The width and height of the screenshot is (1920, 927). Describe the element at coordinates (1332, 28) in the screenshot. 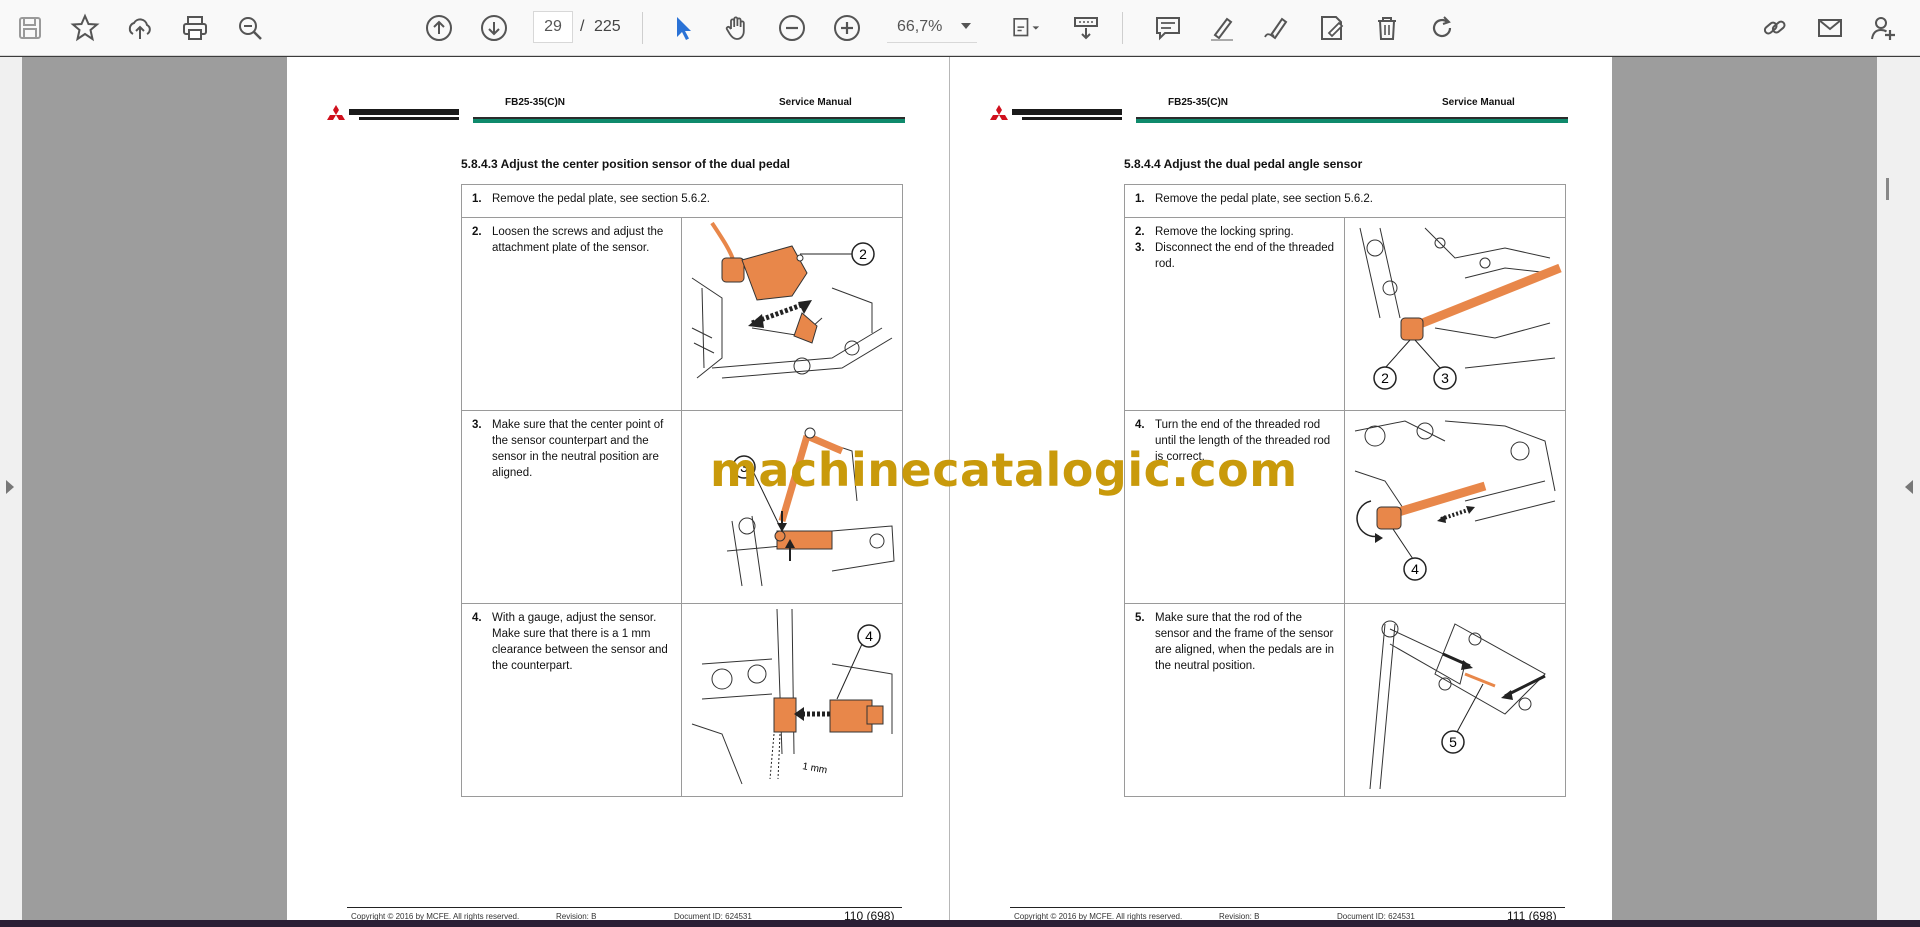

I see `edit-document-icon` at that location.